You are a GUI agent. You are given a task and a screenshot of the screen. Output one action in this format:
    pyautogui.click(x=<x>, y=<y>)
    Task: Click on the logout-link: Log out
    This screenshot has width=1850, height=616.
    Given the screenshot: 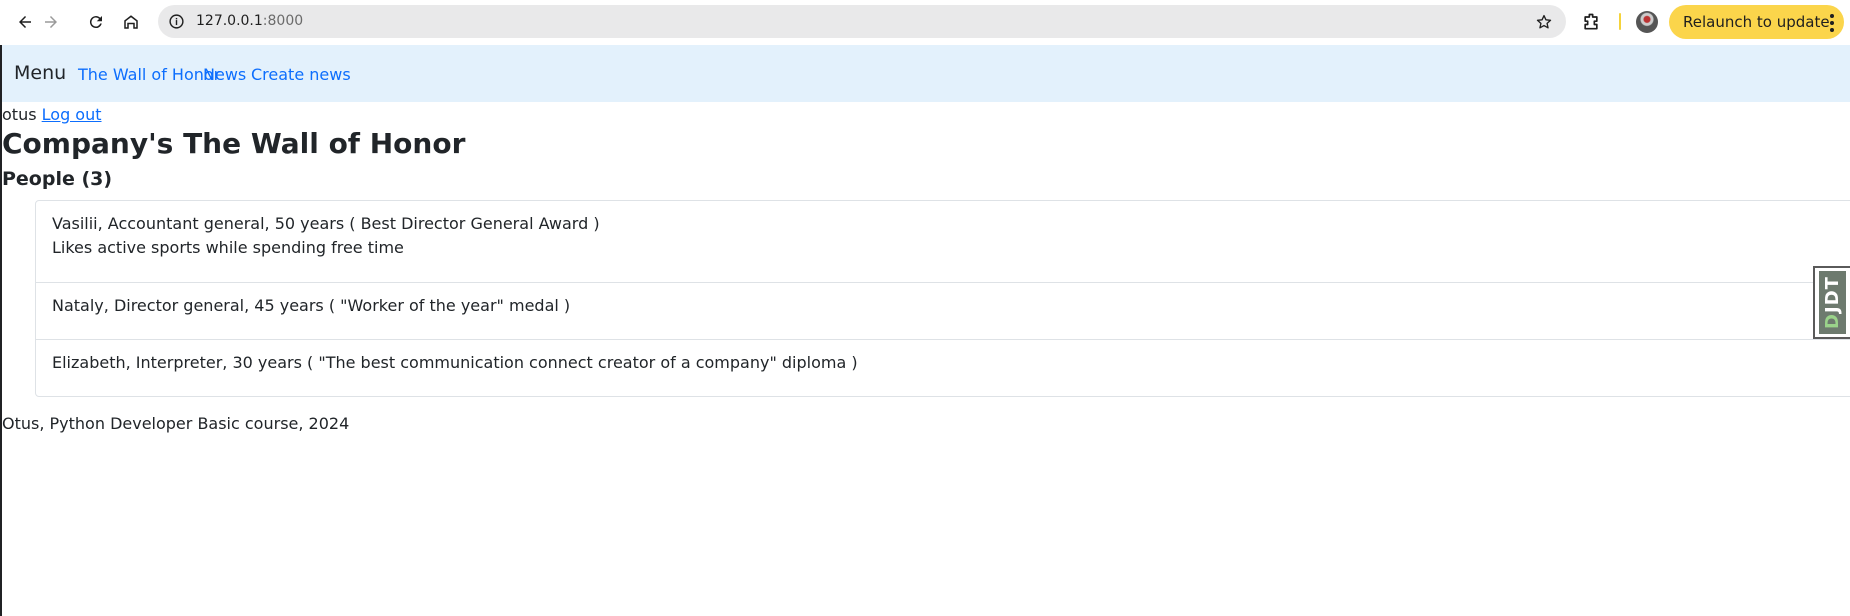 What is the action you would take?
    pyautogui.click(x=72, y=114)
    